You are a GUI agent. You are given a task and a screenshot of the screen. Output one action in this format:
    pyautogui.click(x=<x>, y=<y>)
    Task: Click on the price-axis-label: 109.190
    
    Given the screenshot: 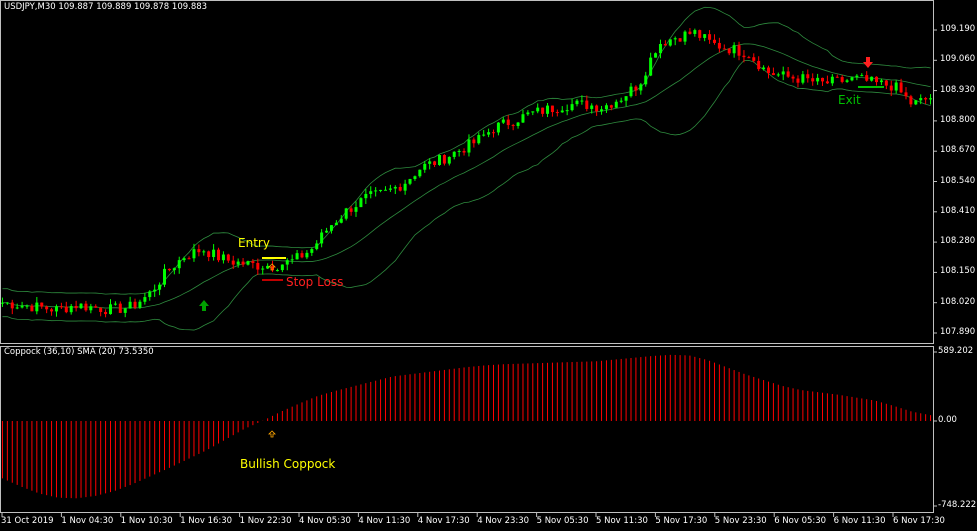 What is the action you would take?
    pyautogui.click(x=958, y=29)
    